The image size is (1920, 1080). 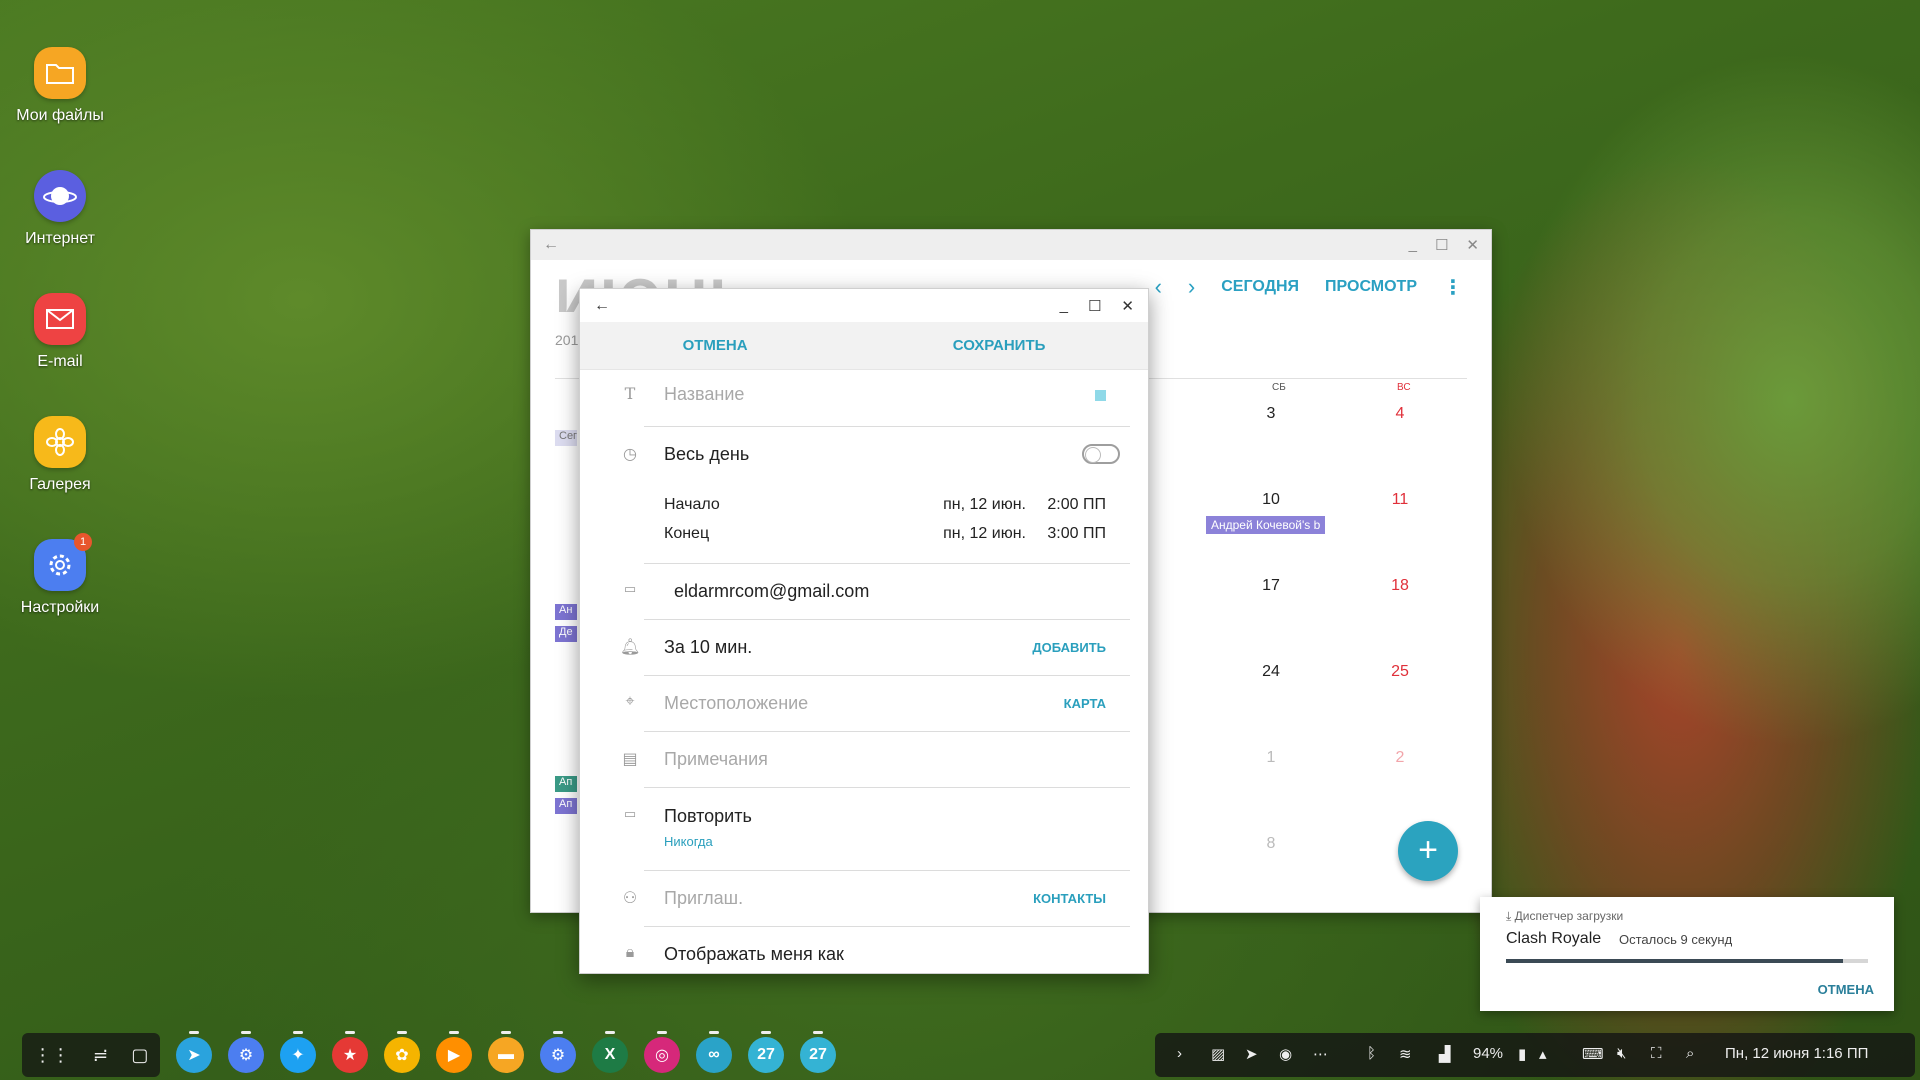 What do you see at coordinates (715, 345) in the screenshot?
I see `cancel-button: ОТМЕНА` at bounding box center [715, 345].